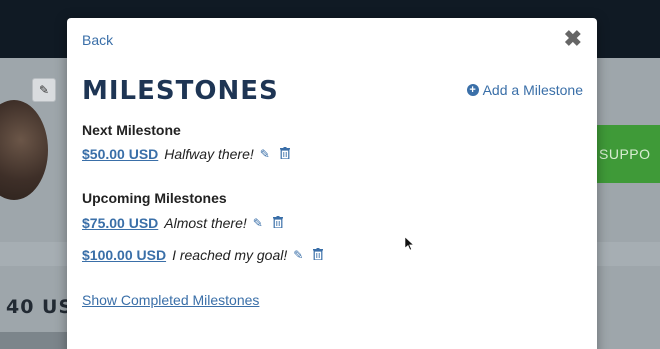  Describe the element at coordinates (472, 90) in the screenshot. I see `plus-circle-icon: +` at that location.